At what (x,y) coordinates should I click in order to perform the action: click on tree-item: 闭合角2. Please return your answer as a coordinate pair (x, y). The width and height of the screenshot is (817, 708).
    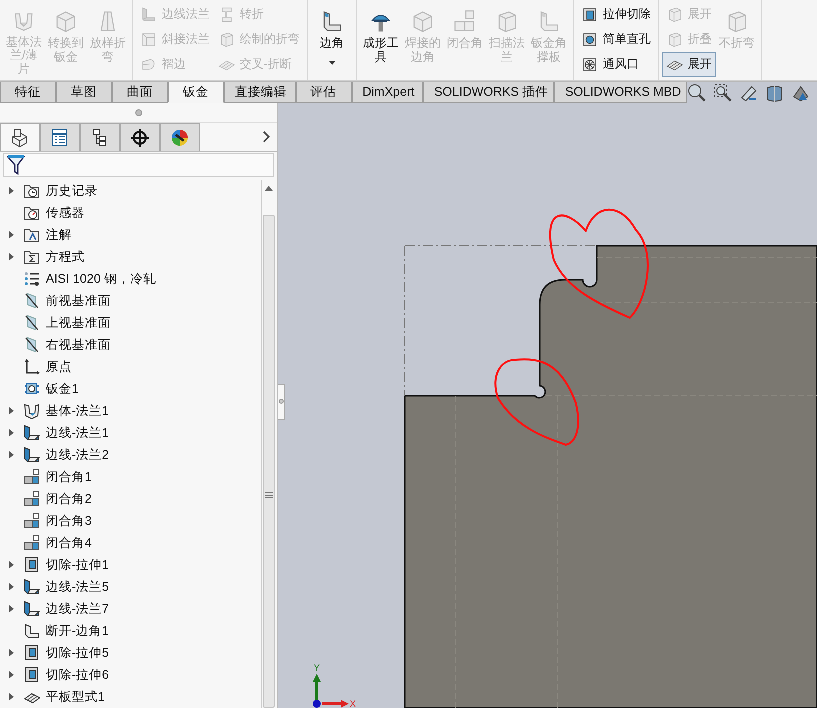
    Looking at the image, I should click on (130, 499).